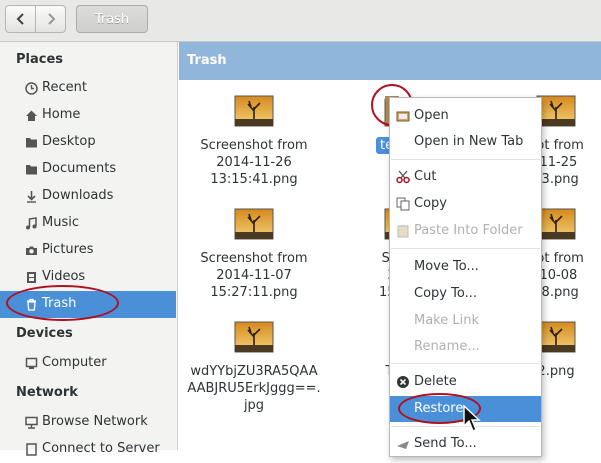 The width and height of the screenshot is (601, 463). What do you see at coordinates (435, 381) in the screenshot?
I see `menu-item-label: Delete` at bounding box center [435, 381].